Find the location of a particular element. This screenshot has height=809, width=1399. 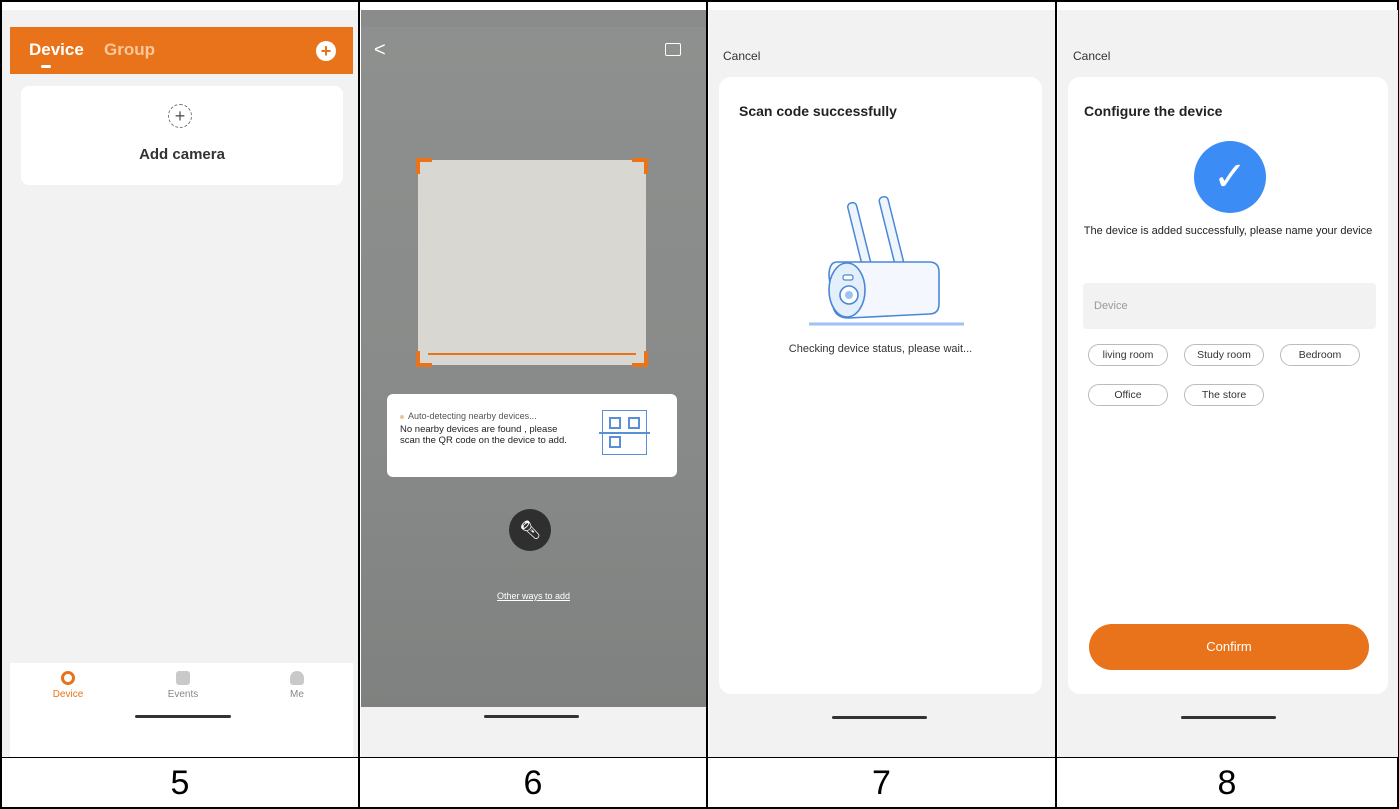

flashlight-icon: 🔦︎ is located at coordinates (530, 530).